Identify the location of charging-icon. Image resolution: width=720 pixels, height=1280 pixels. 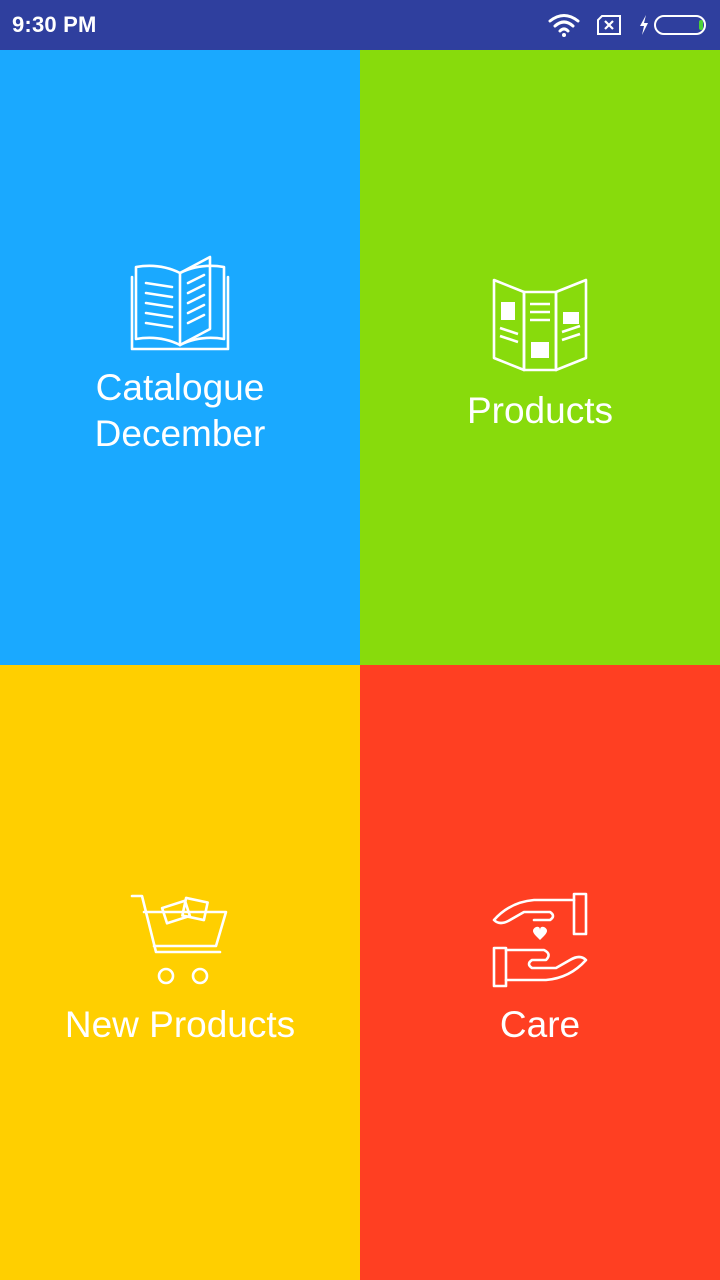
(644, 25).